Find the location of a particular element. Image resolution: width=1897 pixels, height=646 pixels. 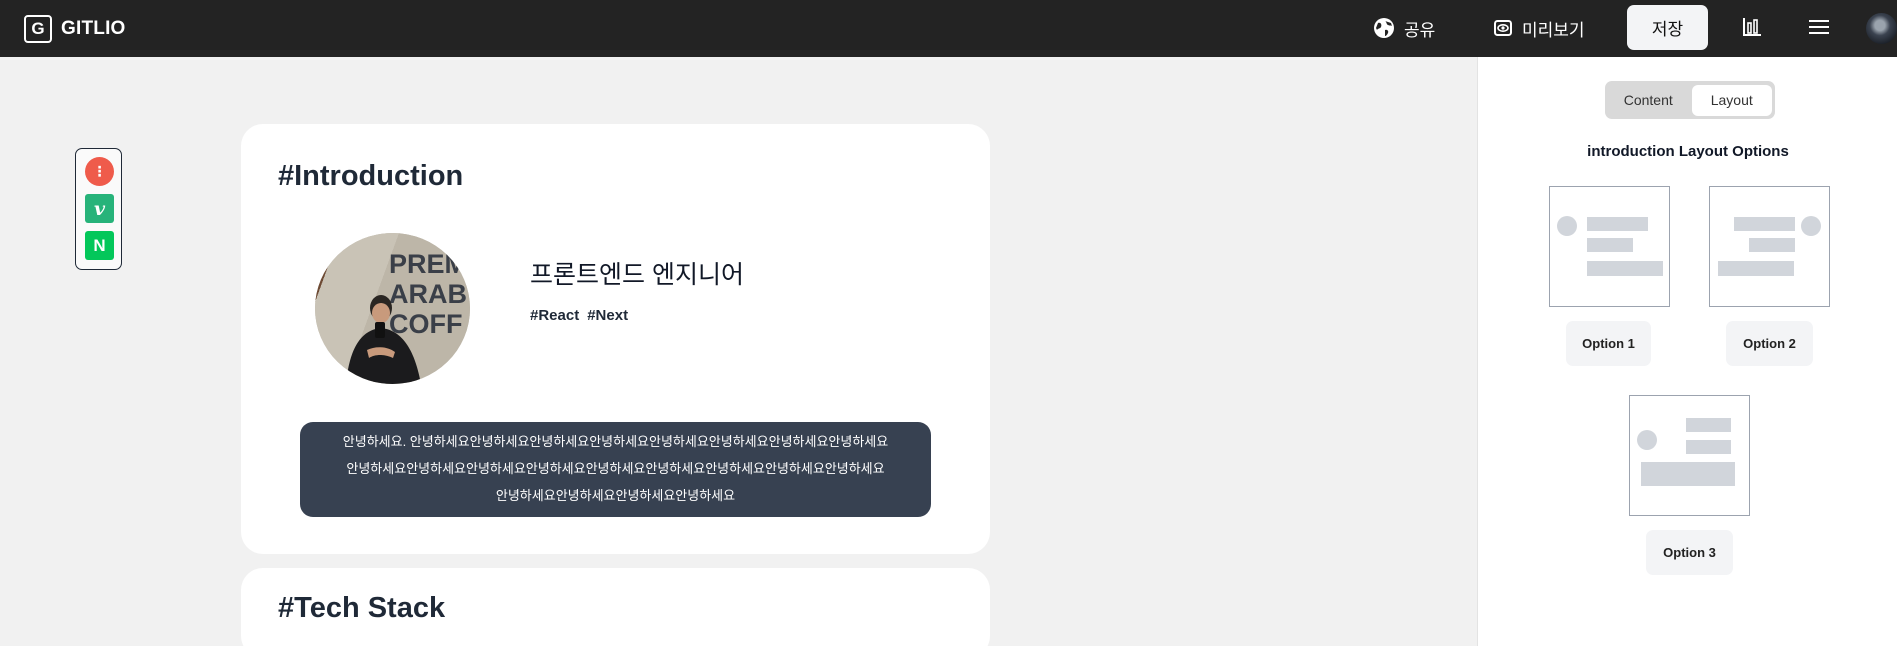

job-title: 프론트엔드 엔지니어 is located at coordinates (637, 275).